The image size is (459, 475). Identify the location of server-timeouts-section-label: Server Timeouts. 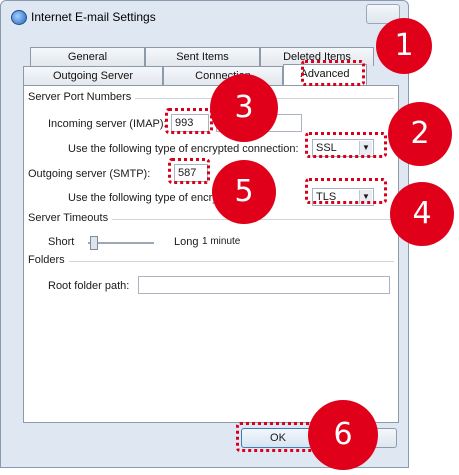
(70, 218).